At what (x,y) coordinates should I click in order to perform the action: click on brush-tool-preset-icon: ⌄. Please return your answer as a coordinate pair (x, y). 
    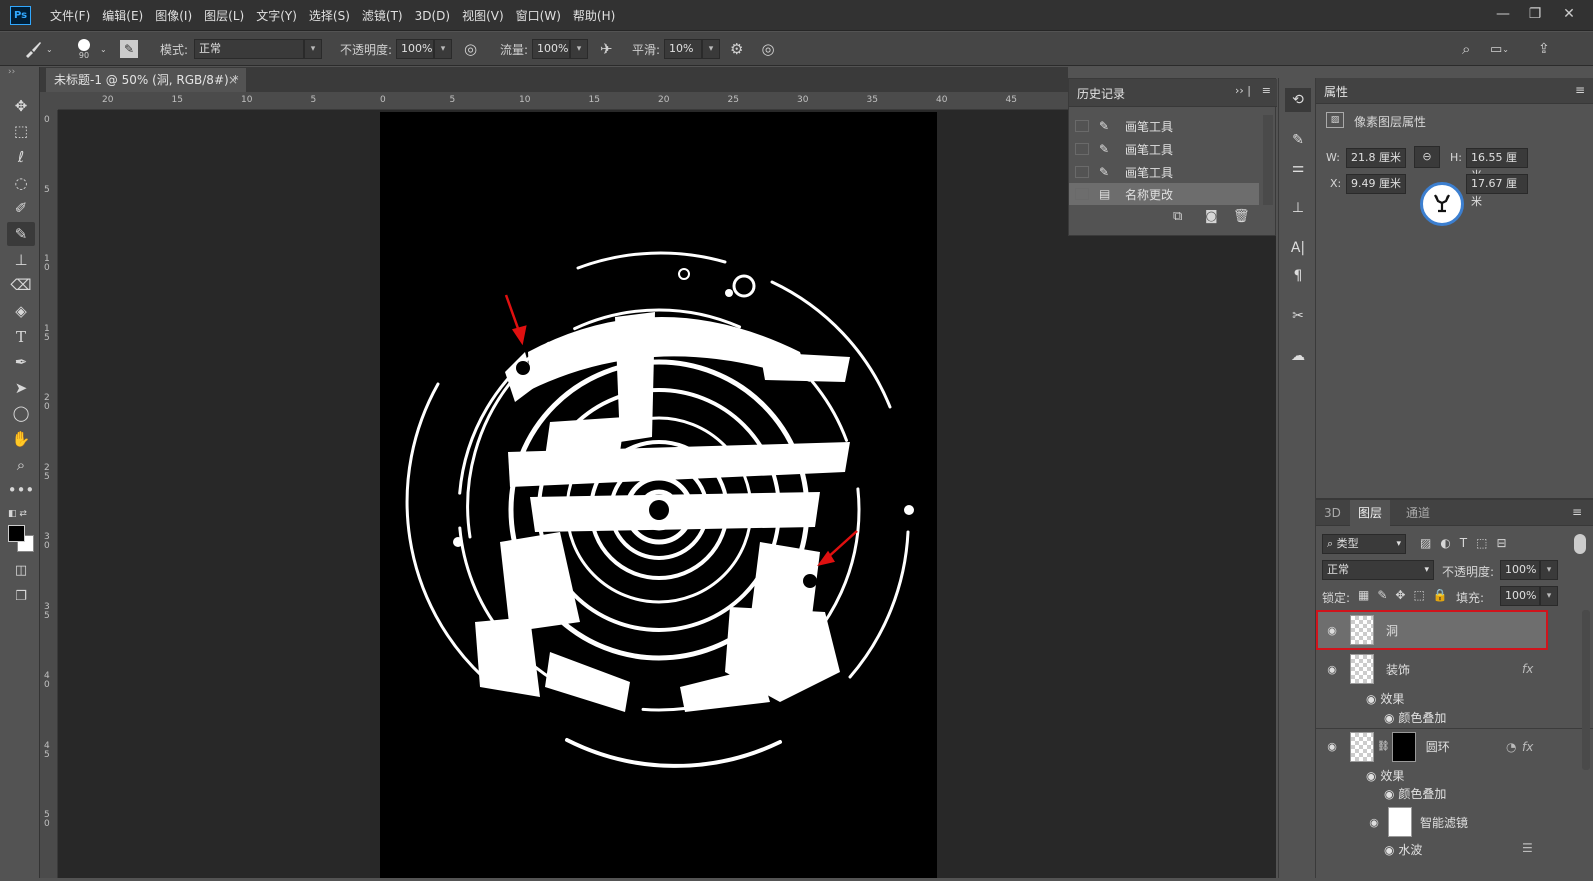
    Looking at the image, I should click on (37, 49).